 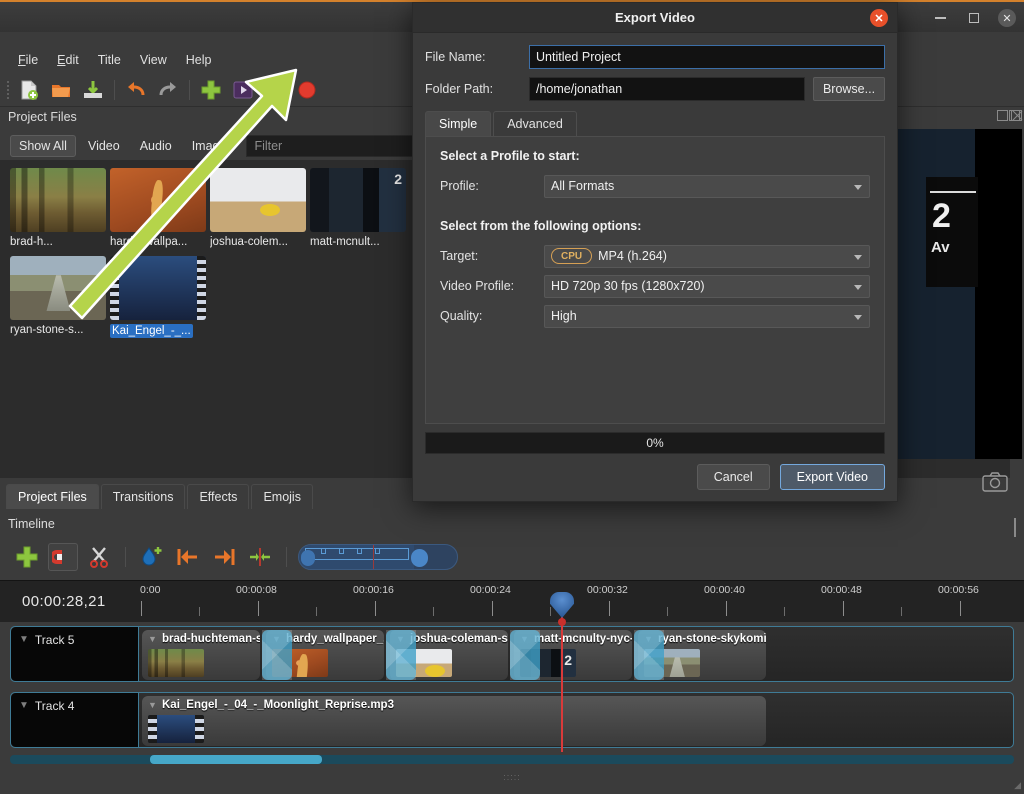 I want to click on export-progress-bar: 0%, so click(x=655, y=443).